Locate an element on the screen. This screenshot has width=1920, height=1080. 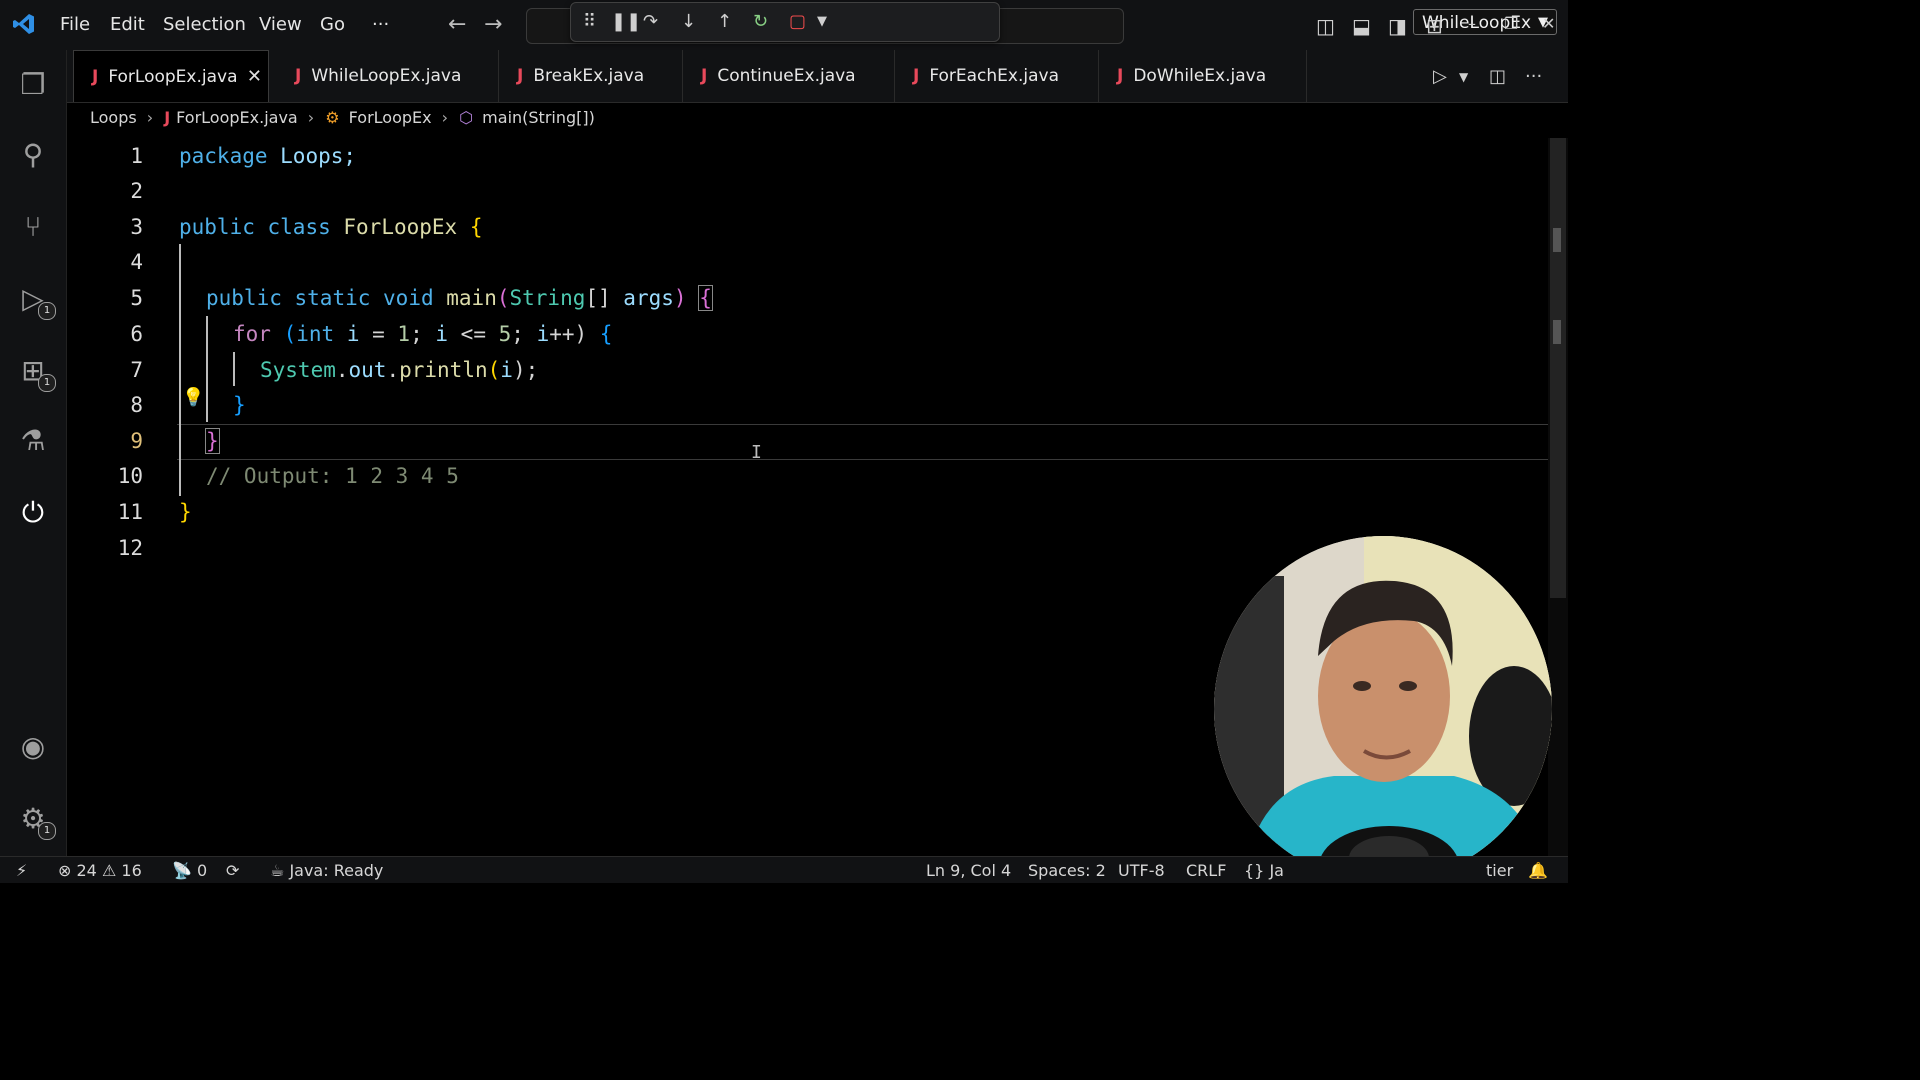
tab-label: WhileLoopEx.java is located at coordinates (386, 76).